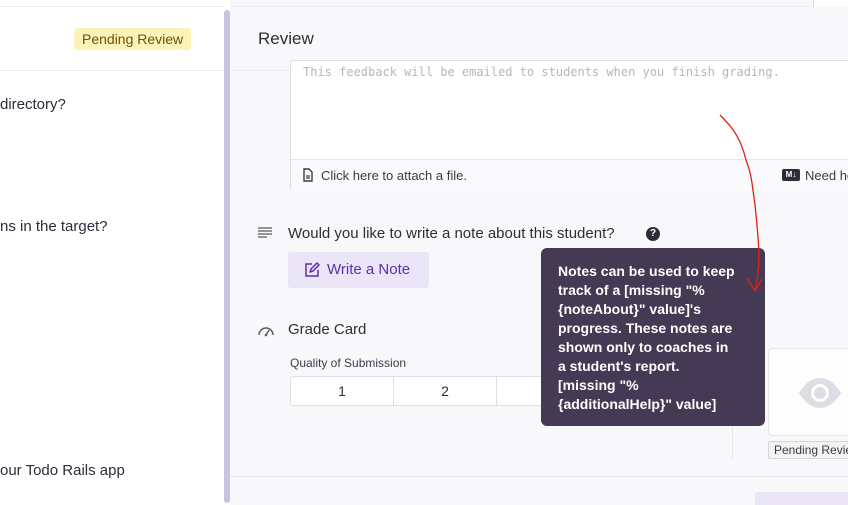 The height and width of the screenshot is (505, 848). I want to click on eye-icon, so click(820, 395).